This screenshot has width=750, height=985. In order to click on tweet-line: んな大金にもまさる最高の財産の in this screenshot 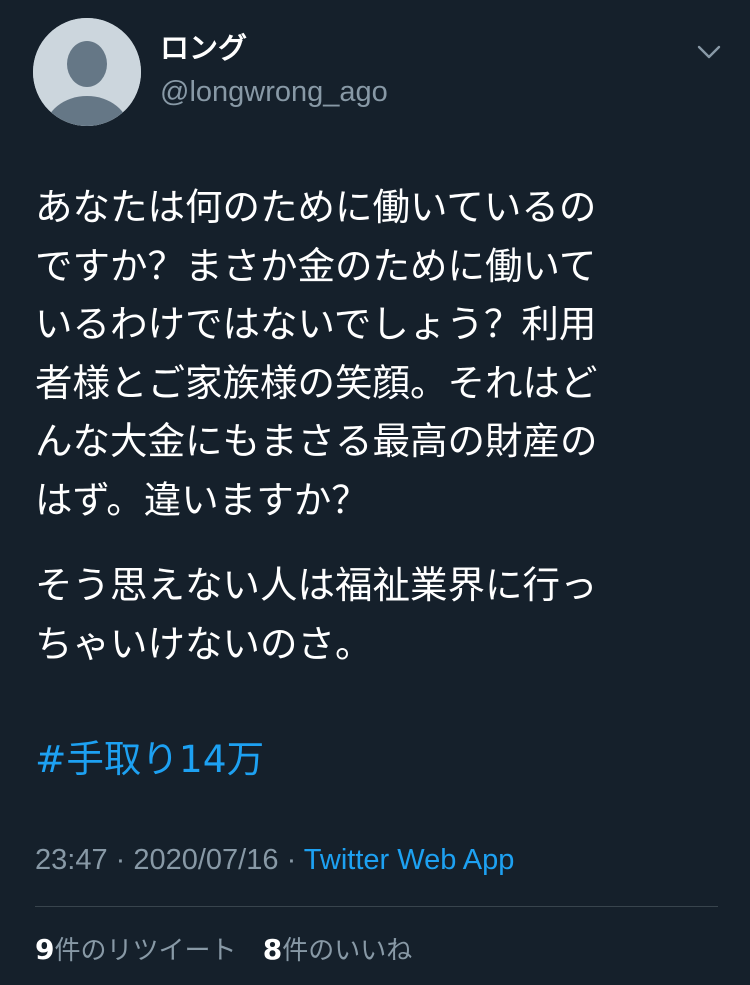, I will do `click(316, 441)`.